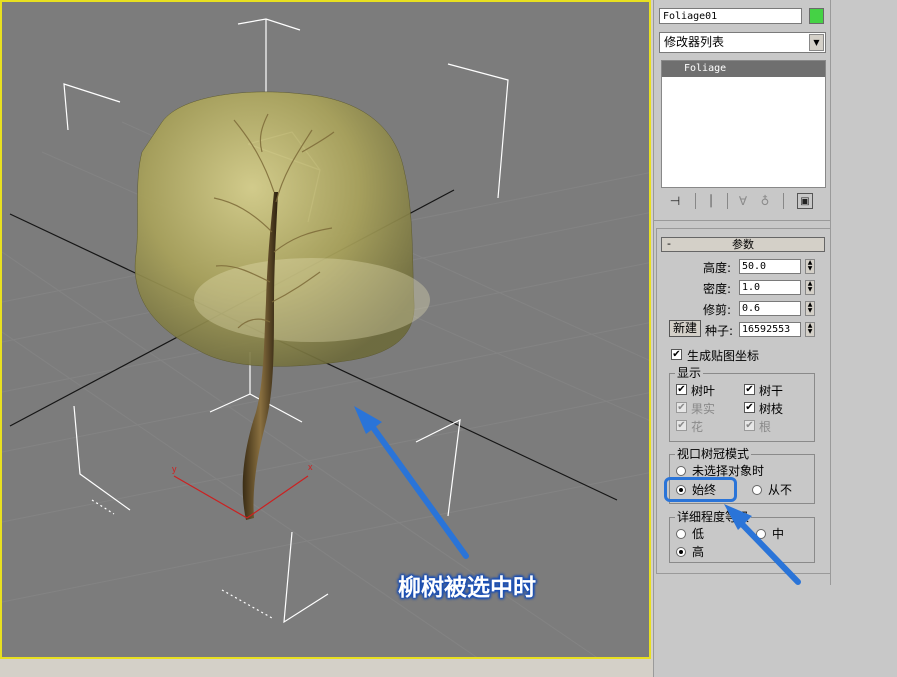 The width and height of the screenshot is (897, 677). Describe the element at coordinates (241, 497) in the screenshot. I see `pivot-axis-tripod` at that location.